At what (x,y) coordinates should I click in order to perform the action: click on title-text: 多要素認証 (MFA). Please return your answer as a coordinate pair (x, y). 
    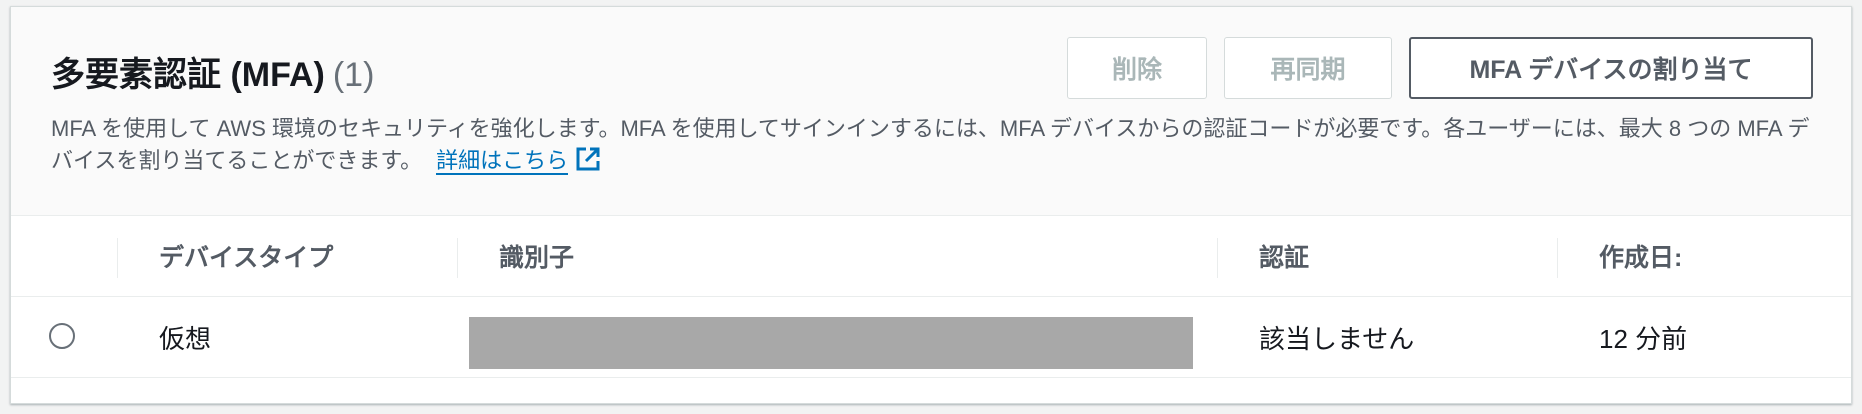
    Looking at the image, I should click on (188, 75).